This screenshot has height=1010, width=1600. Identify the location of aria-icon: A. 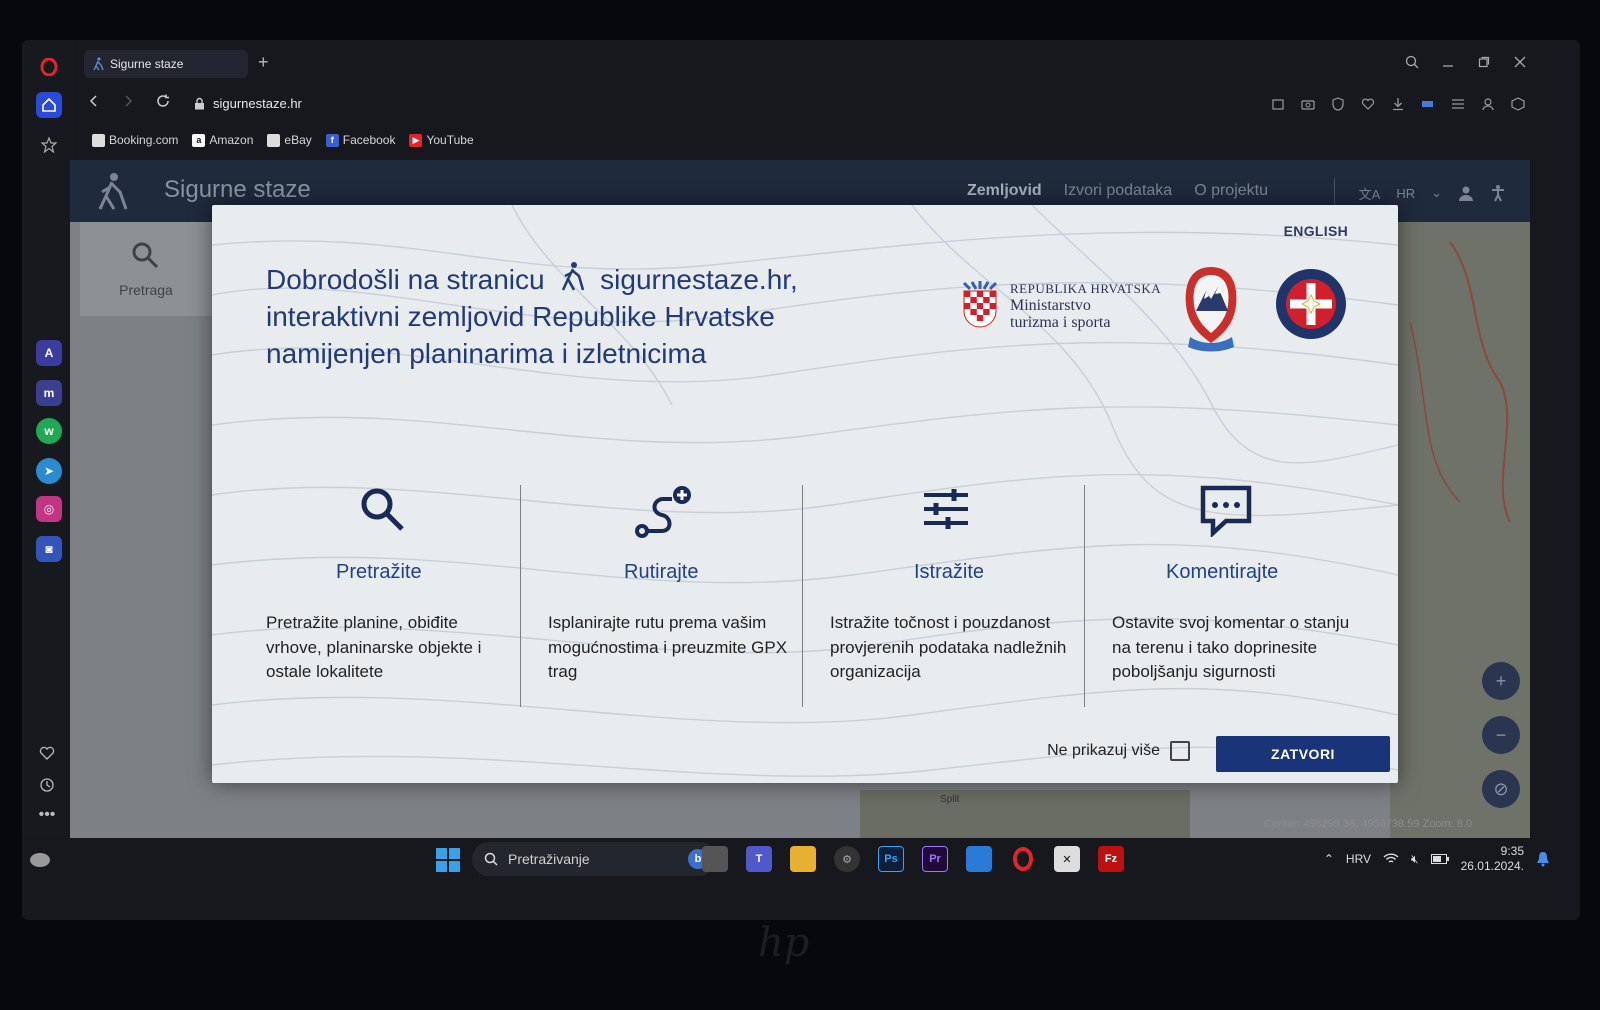
(49, 353).